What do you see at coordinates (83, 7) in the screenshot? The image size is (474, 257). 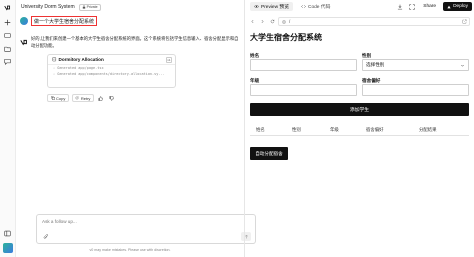 I see `lock-icon` at bounding box center [83, 7].